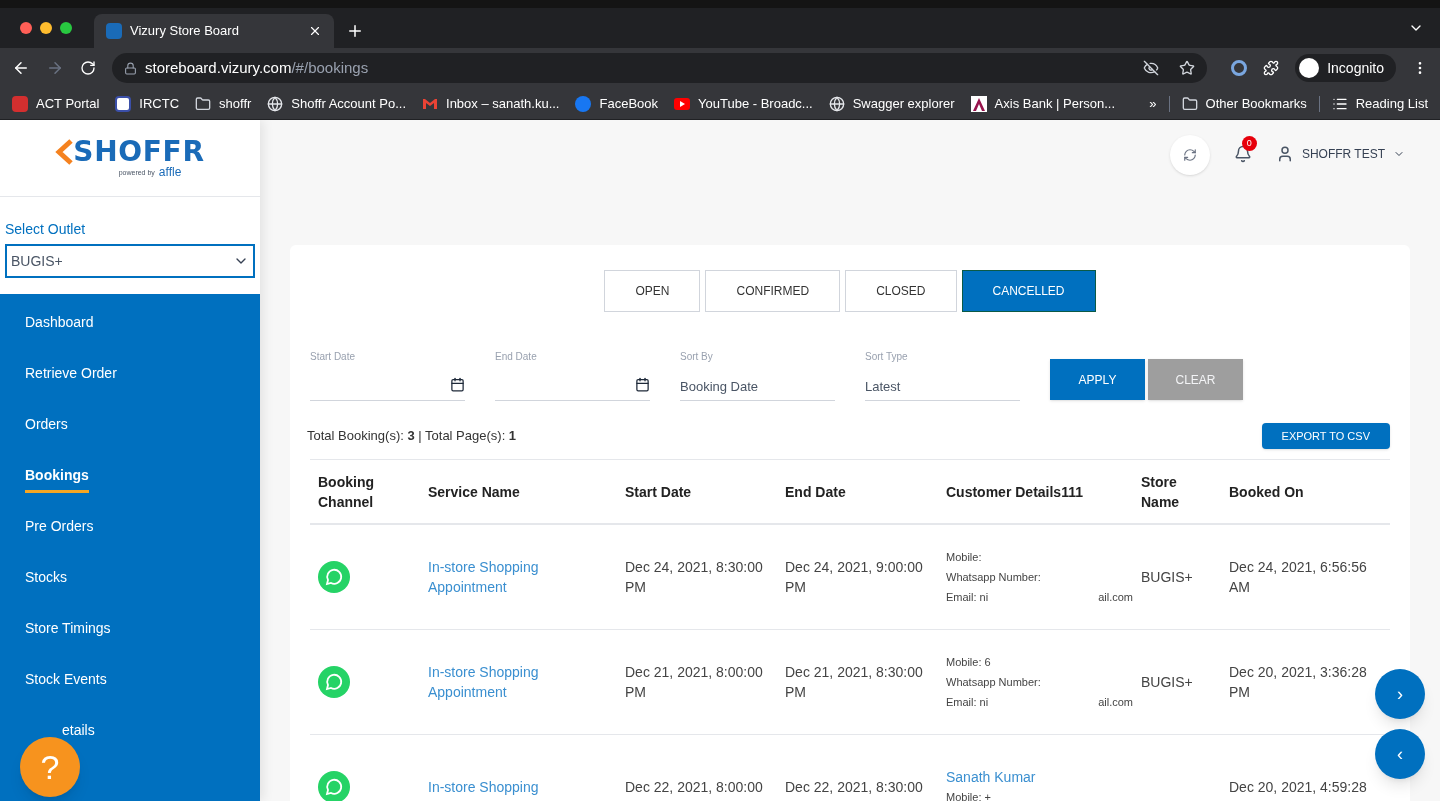  Describe the element at coordinates (257, 67) in the screenshot. I see `url-text: storeboard.vizury.com/#/bookings` at that location.